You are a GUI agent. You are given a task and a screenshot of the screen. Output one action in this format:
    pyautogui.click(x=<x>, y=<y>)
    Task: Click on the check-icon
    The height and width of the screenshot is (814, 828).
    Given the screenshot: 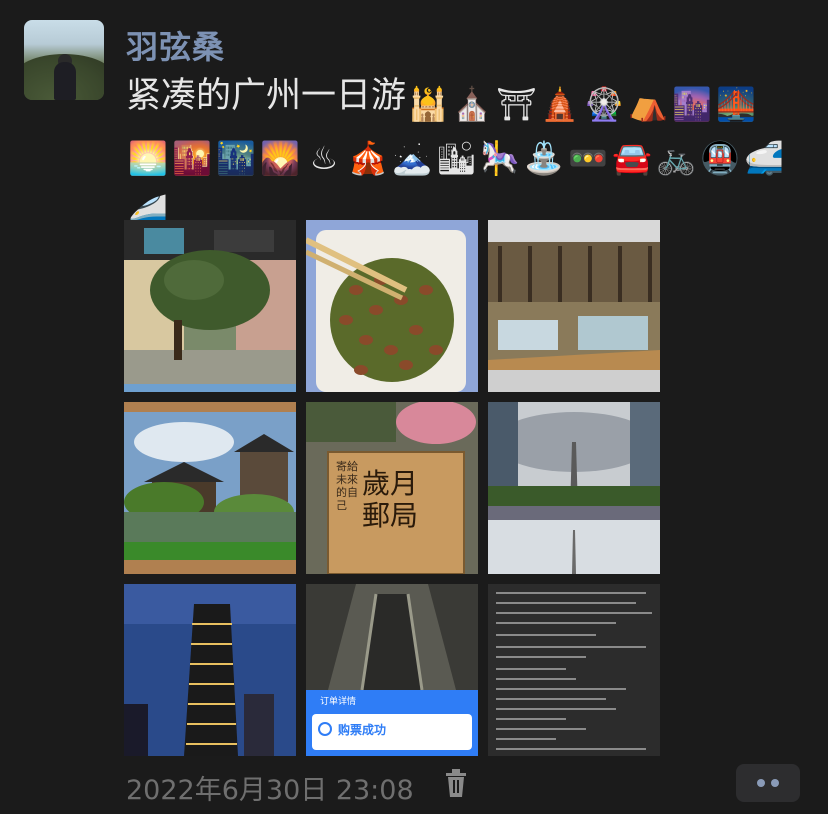 What is the action you would take?
    pyautogui.click(x=325, y=729)
    